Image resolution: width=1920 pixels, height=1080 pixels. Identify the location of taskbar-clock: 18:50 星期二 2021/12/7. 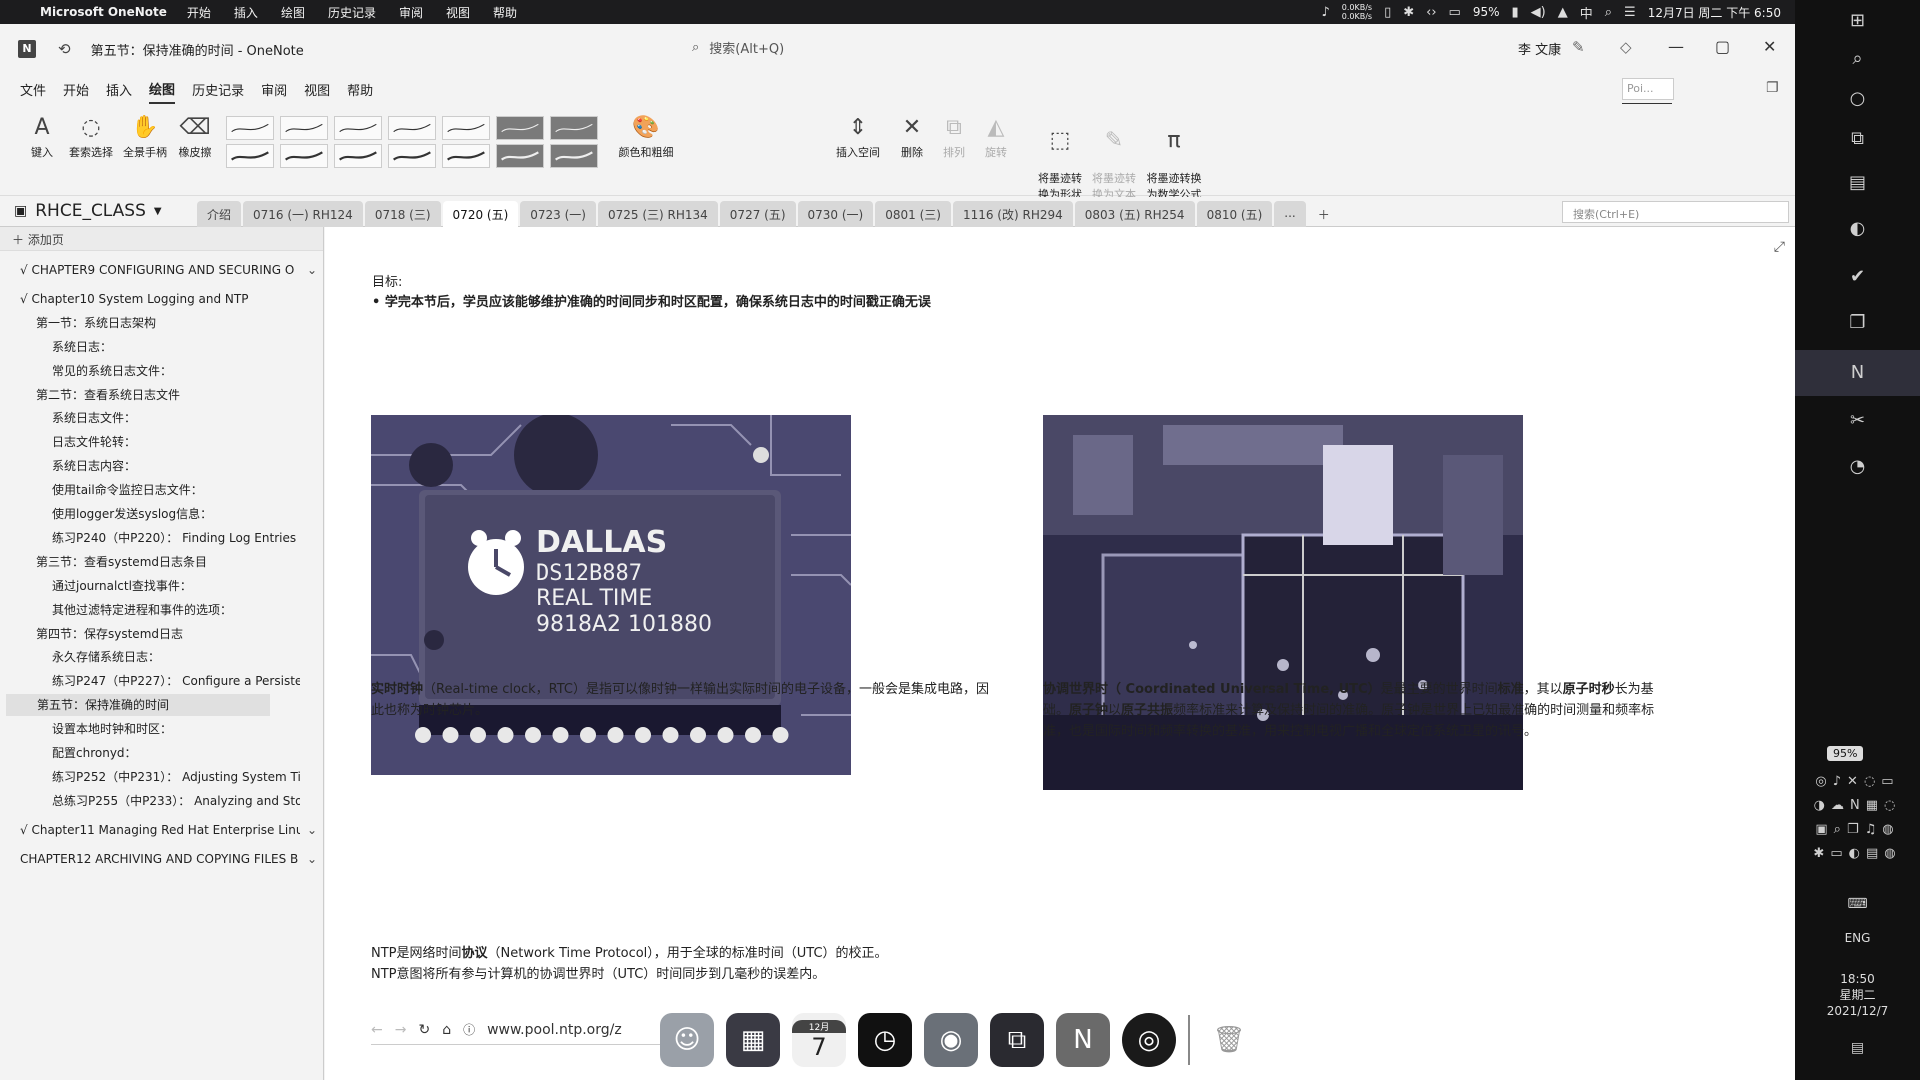
(1857, 995).